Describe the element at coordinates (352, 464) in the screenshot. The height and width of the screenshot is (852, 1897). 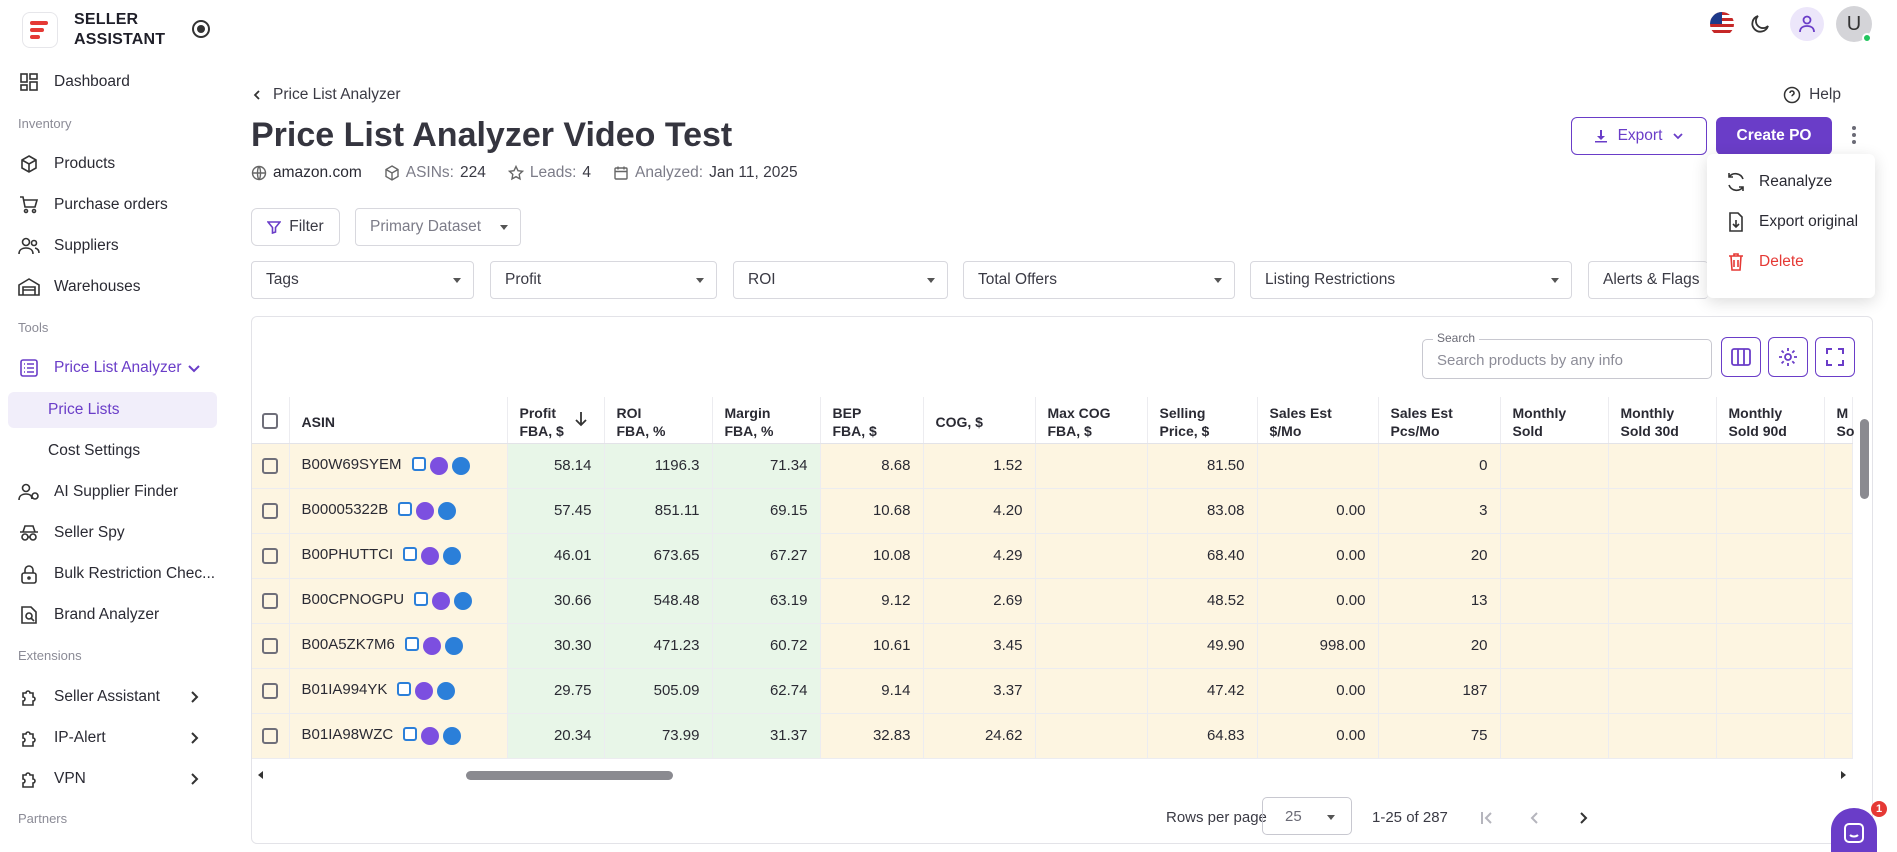
I see `asin-value: B00W69SYEM` at that location.